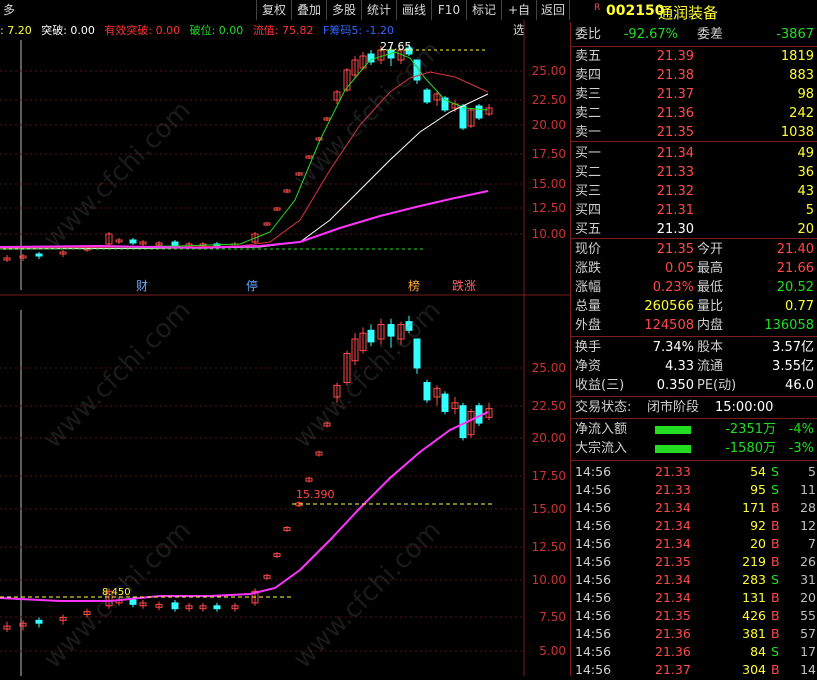 This screenshot has width=817, height=680. I want to click on stock-header: R 002150 通润装备, so click(693, 11).